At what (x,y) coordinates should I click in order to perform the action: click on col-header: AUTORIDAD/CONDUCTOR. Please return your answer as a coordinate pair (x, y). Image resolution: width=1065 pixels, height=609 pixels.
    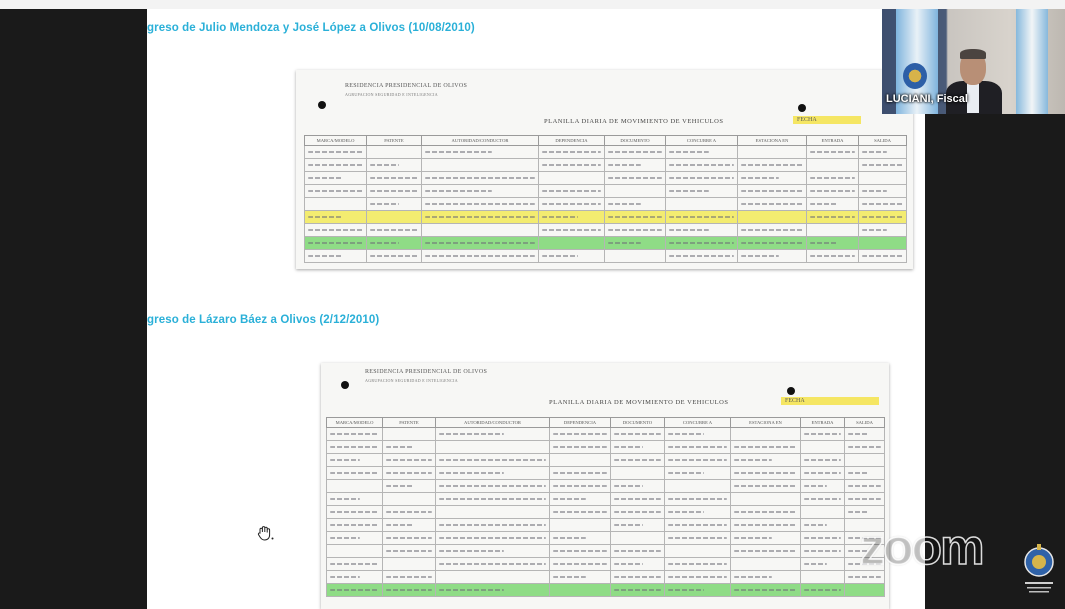
    Looking at the image, I should click on (480, 140).